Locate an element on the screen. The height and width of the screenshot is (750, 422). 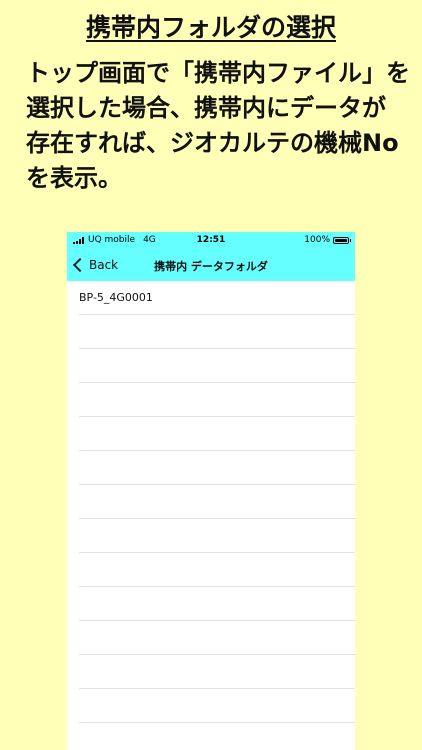
battery-label: 100% is located at coordinates (317, 240).